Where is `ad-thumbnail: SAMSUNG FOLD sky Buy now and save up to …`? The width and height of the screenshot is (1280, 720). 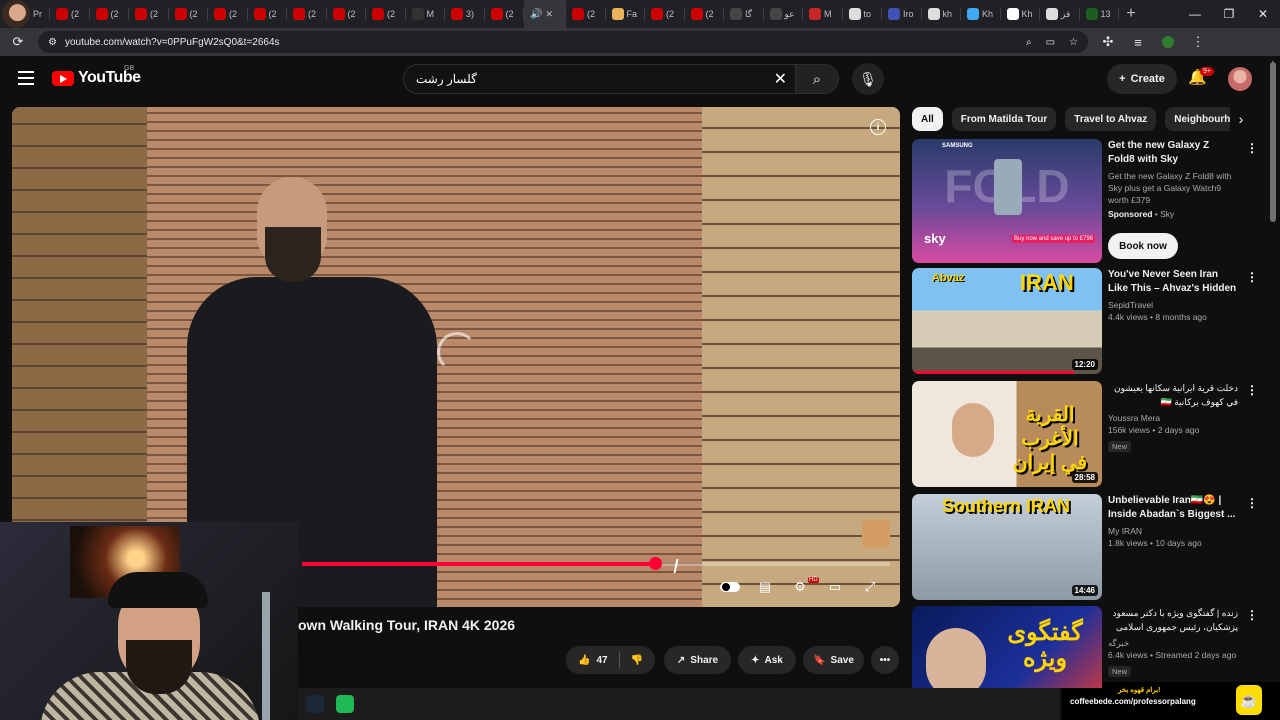 ad-thumbnail: SAMSUNG FOLD sky Buy now and save up to … is located at coordinates (1007, 201).